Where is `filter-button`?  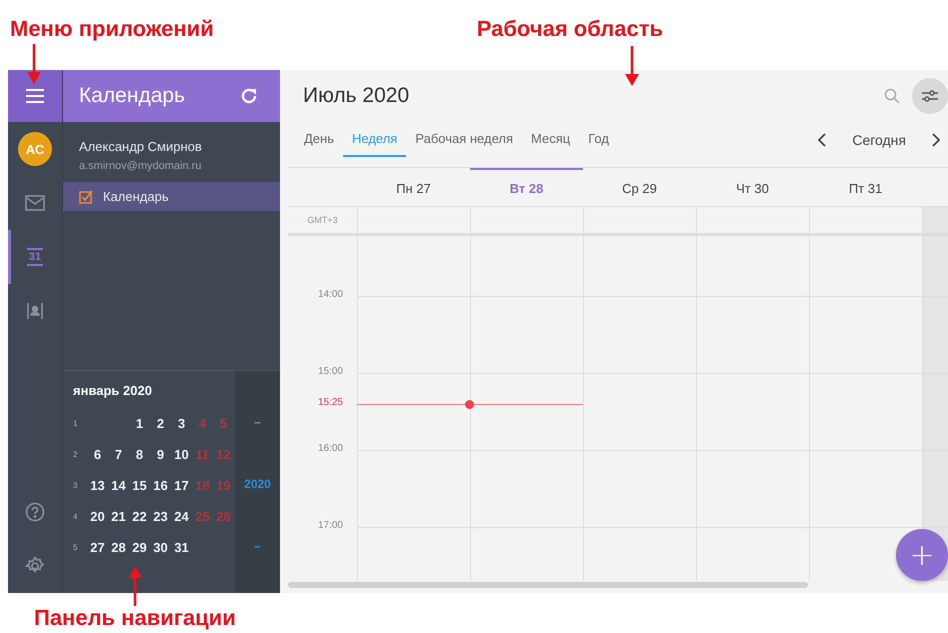
filter-button is located at coordinates (930, 96).